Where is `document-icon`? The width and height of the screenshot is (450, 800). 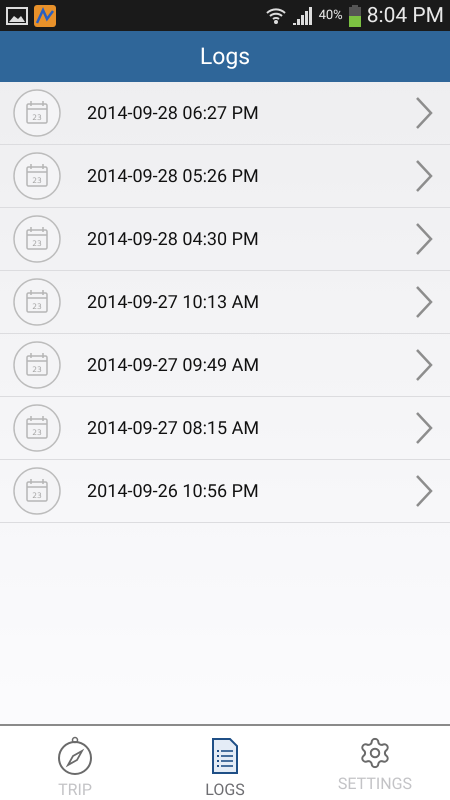
document-icon is located at coordinates (225, 756).